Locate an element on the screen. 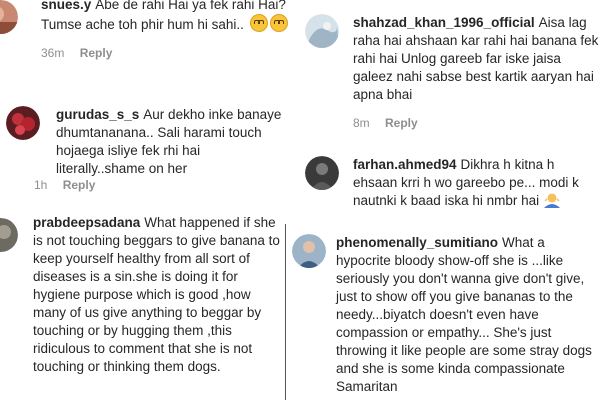 This screenshot has width=600, height=400. comment-username: farhan.ahmed94 is located at coordinates (405, 164).